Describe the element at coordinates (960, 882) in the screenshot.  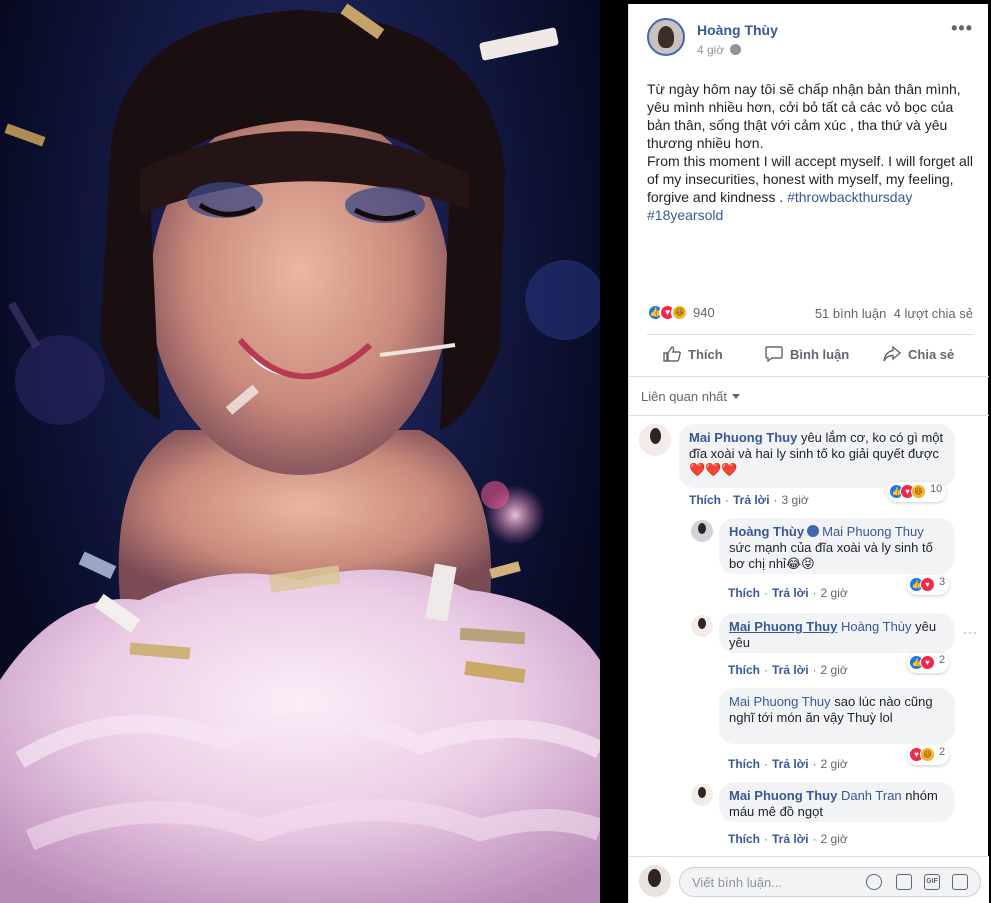
I see `sticker-icon` at that location.